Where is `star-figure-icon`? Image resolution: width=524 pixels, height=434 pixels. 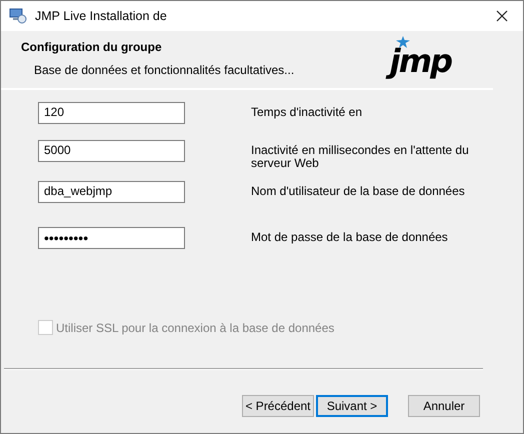 star-figure-icon is located at coordinates (403, 42).